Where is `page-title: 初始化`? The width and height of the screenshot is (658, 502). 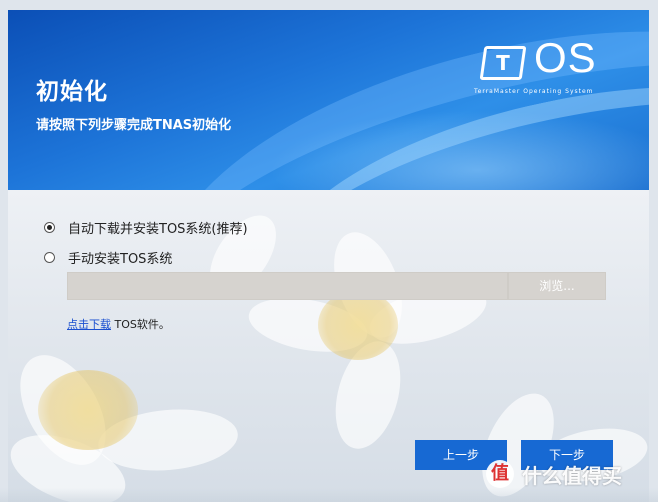 page-title: 初始化 is located at coordinates (72, 92).